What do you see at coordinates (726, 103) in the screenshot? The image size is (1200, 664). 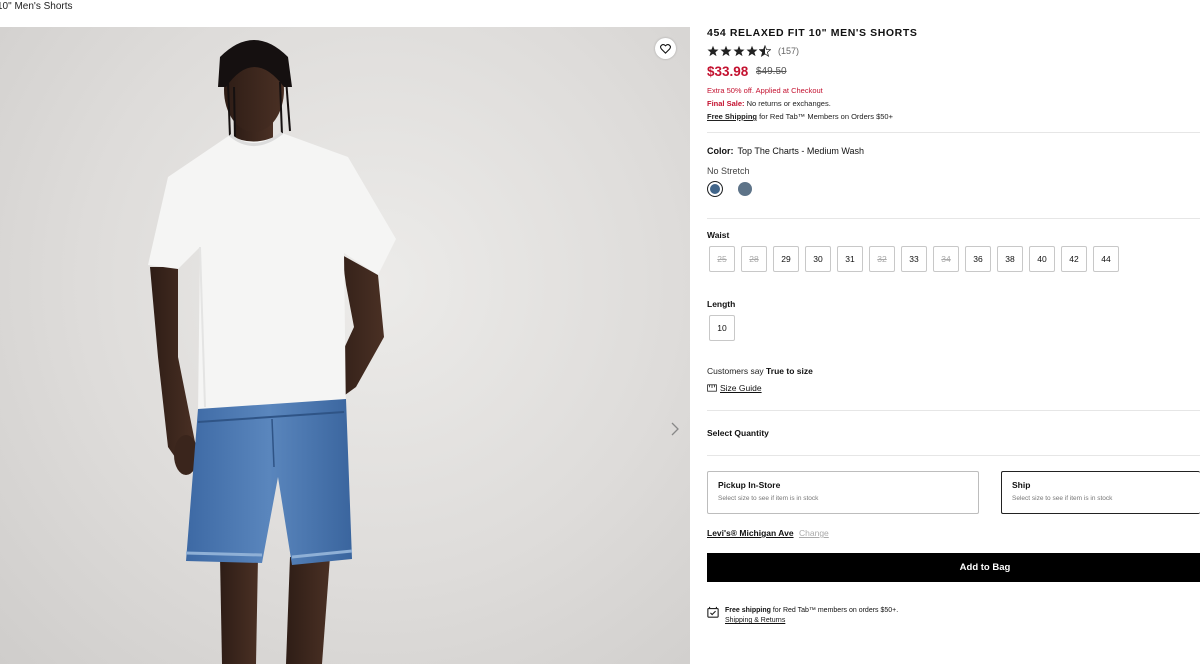 I see `final-sale-label: Final Sale:` at bounding box center [726, 103].